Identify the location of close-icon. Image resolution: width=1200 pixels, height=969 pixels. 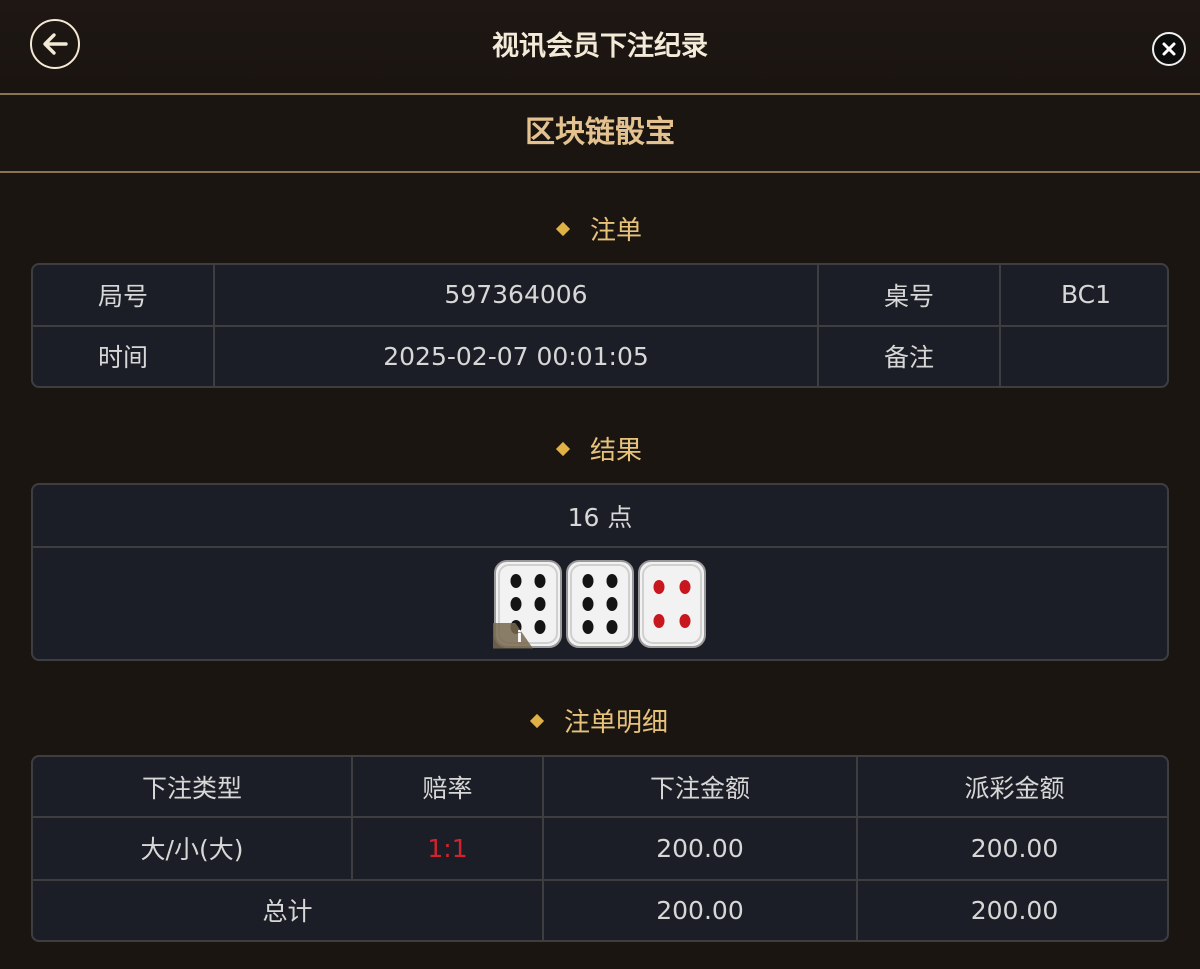
(1169, 49).